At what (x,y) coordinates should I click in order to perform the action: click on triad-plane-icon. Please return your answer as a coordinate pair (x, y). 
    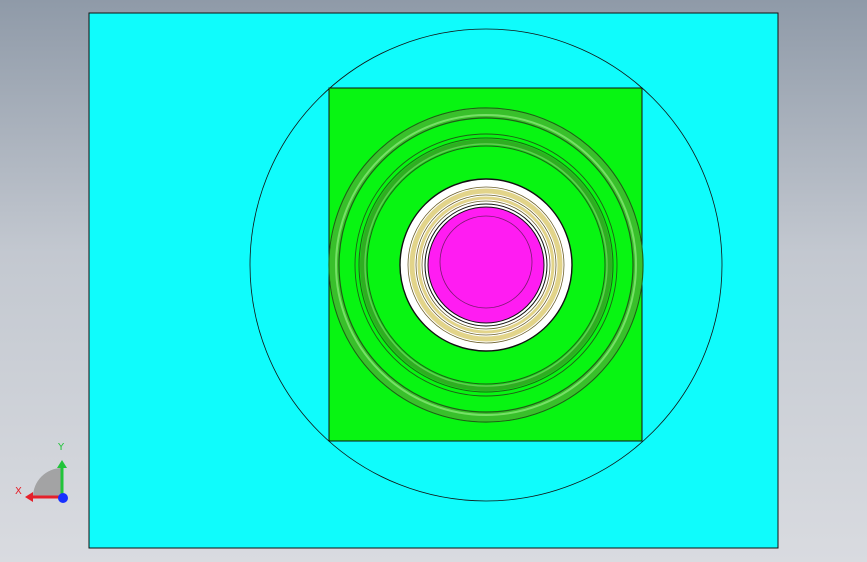
    Looking at the image, I should click on (47, 482).